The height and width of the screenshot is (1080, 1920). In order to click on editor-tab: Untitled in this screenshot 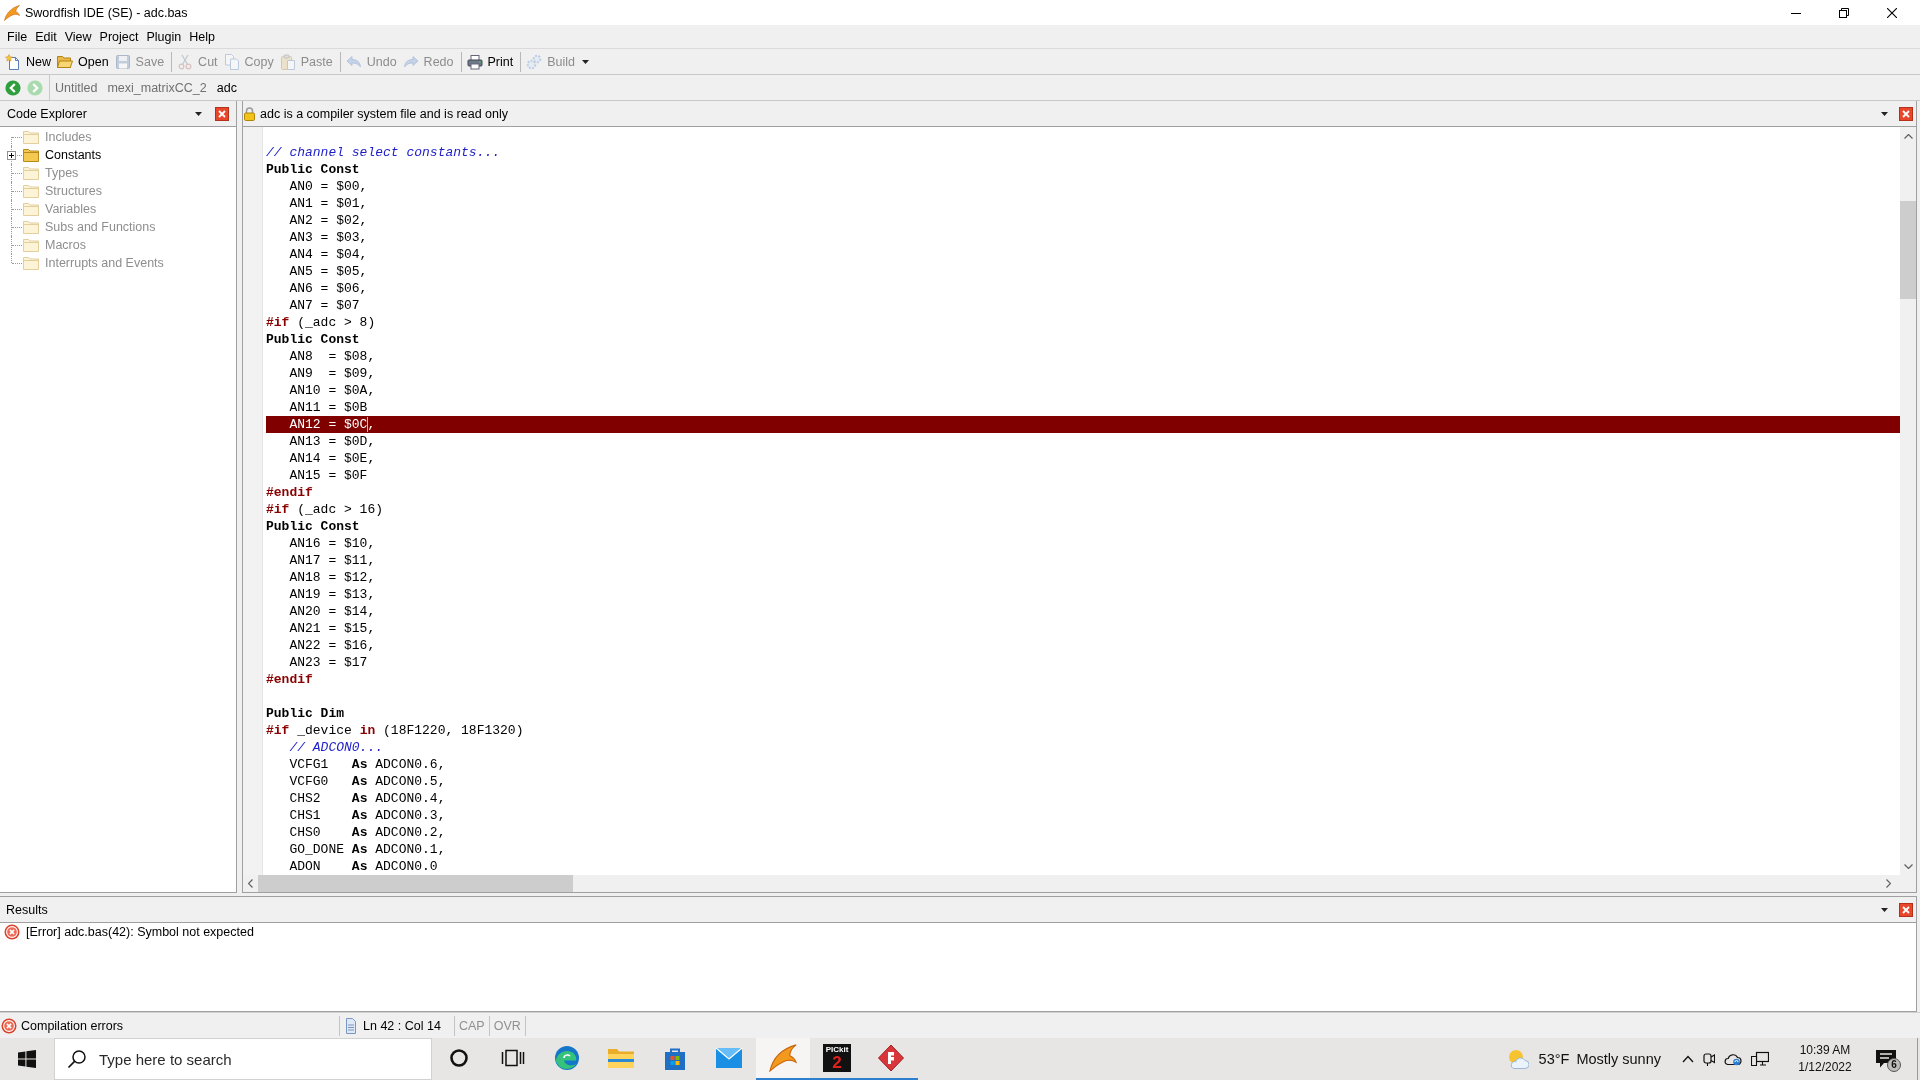, I will do `click(76, 87)`.